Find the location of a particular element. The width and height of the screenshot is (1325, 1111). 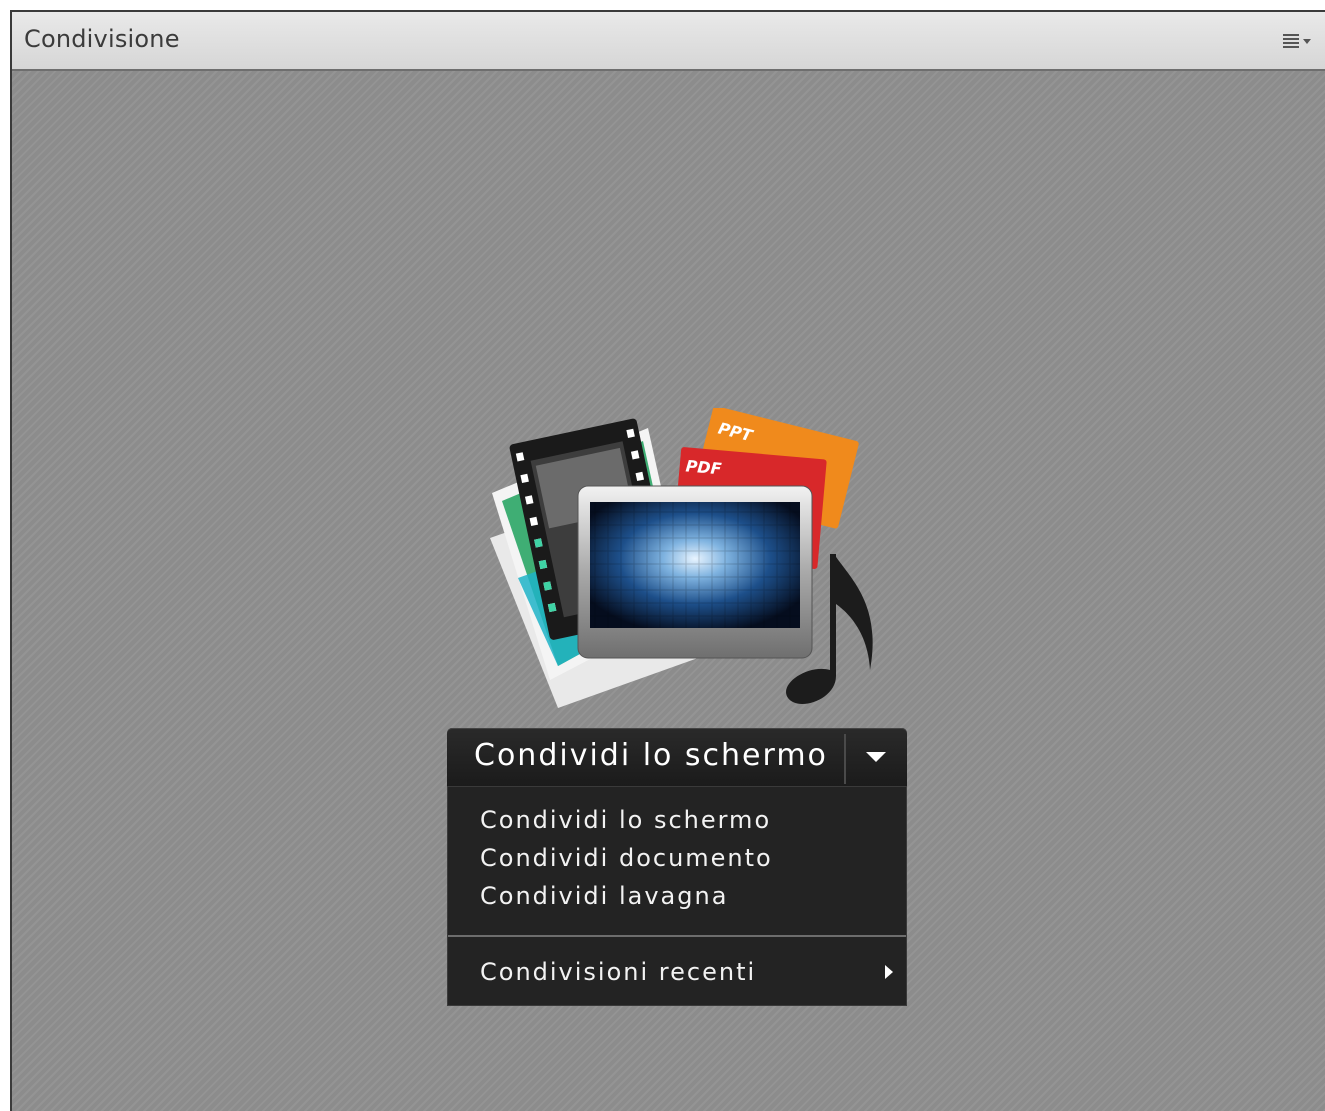

pod-title: Condivisione is located at coordinates (102, 39).